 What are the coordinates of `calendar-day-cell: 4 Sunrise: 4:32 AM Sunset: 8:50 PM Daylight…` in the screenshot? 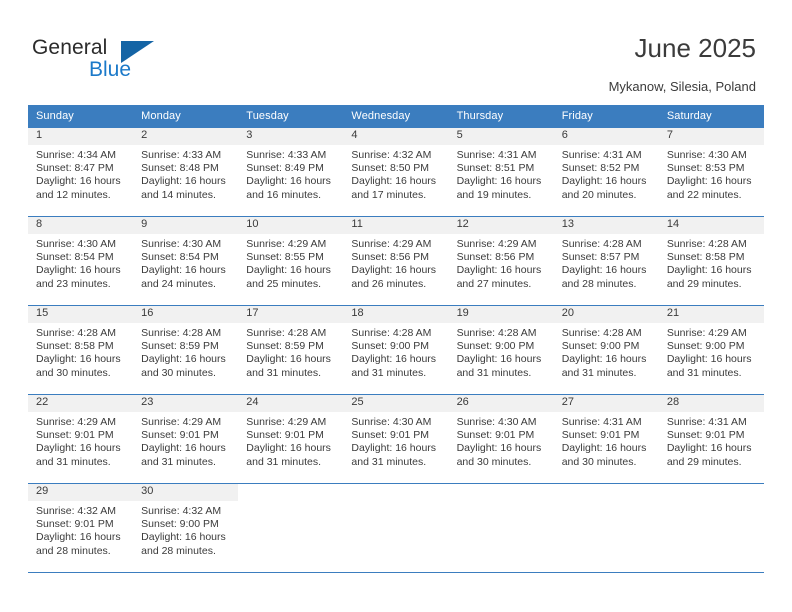 It's located at (396, 171).